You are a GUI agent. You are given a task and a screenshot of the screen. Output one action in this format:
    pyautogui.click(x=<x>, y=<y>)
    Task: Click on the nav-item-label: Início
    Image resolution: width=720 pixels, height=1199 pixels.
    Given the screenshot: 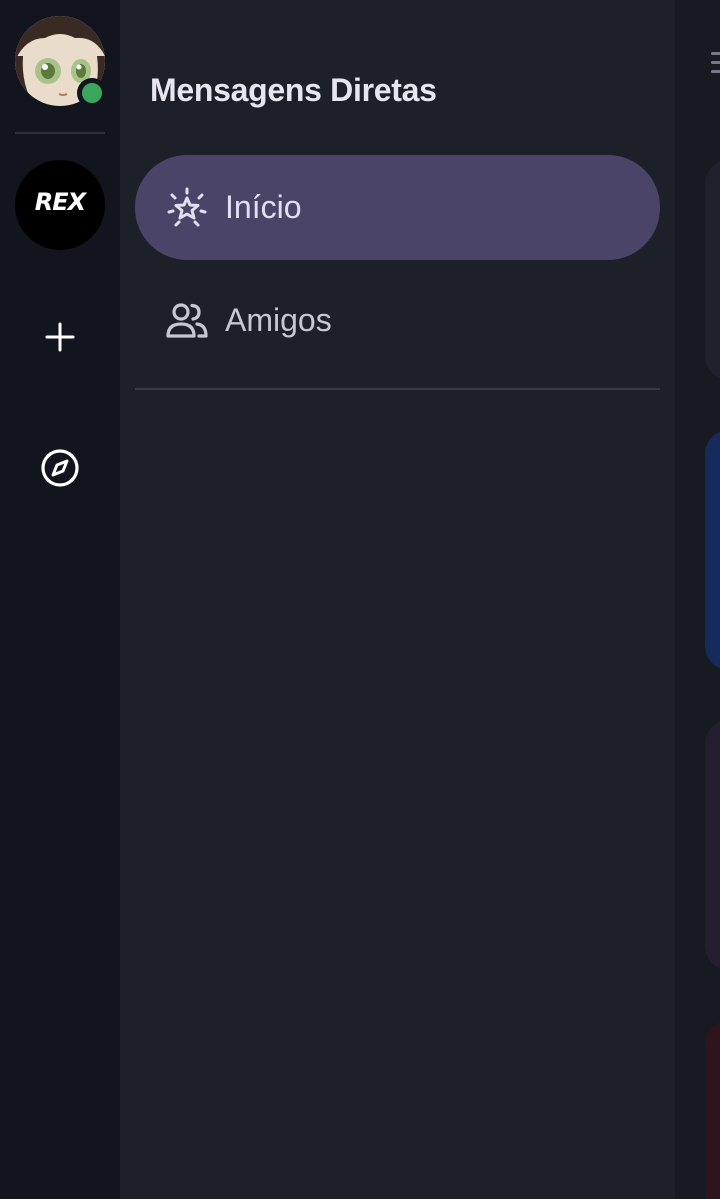 What is the action you would take?
    pyautogui.click(x=263, y=207)
    